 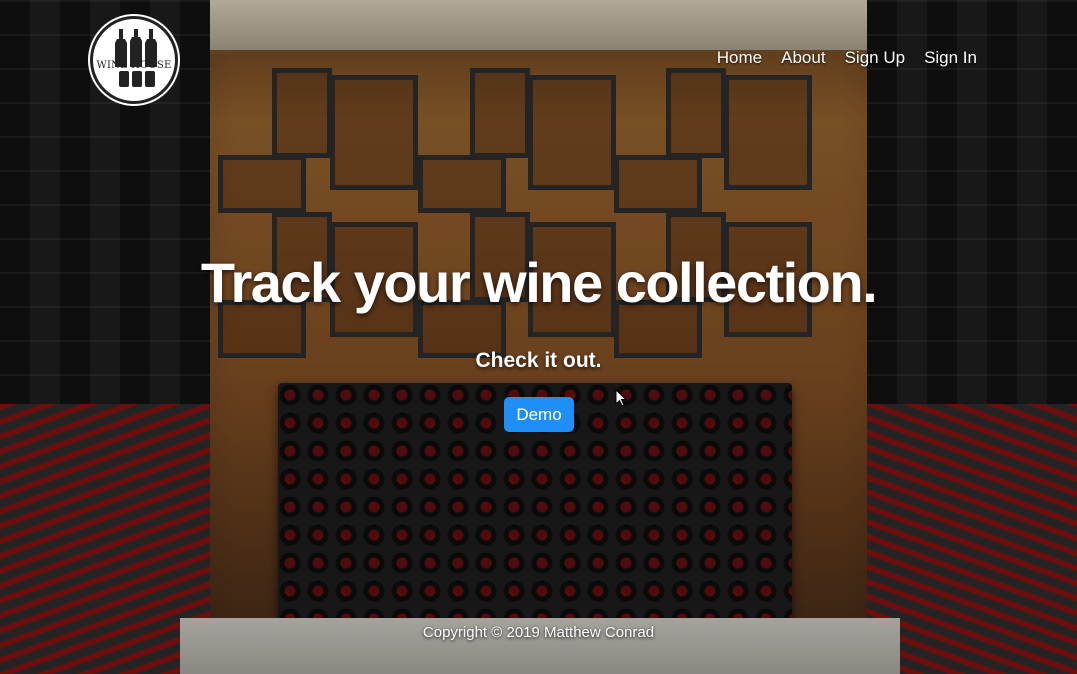 I want to click on logo-text: WINE HOUSE, so click(x=134, y=65).